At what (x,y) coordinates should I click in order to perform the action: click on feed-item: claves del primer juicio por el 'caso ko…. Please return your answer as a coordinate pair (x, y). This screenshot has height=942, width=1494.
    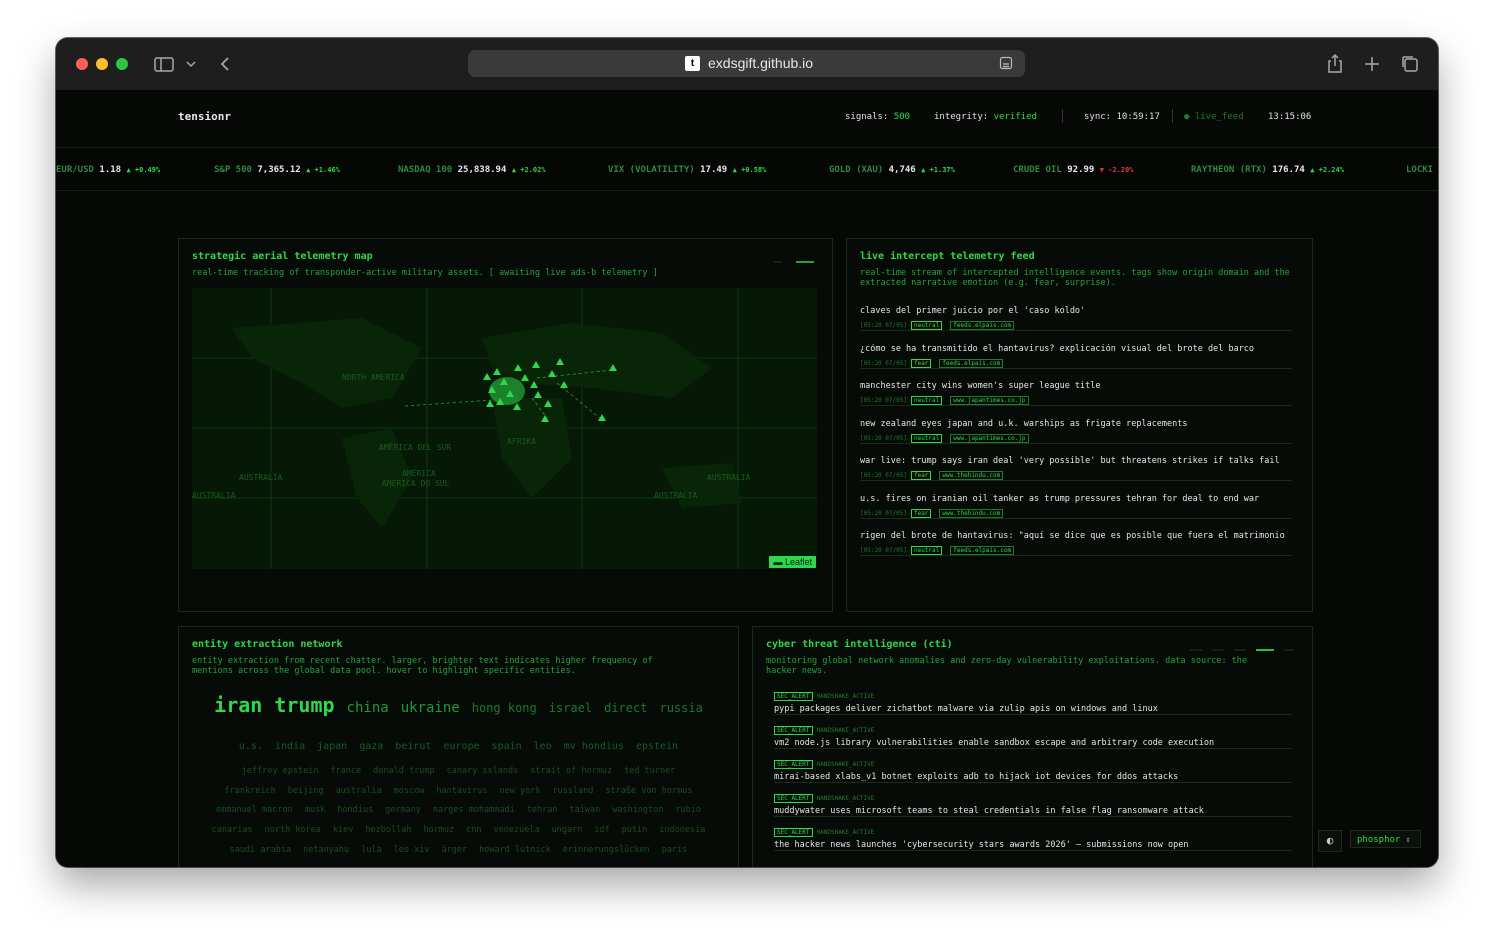
    Looking at the image, I should click on (1076, 318).